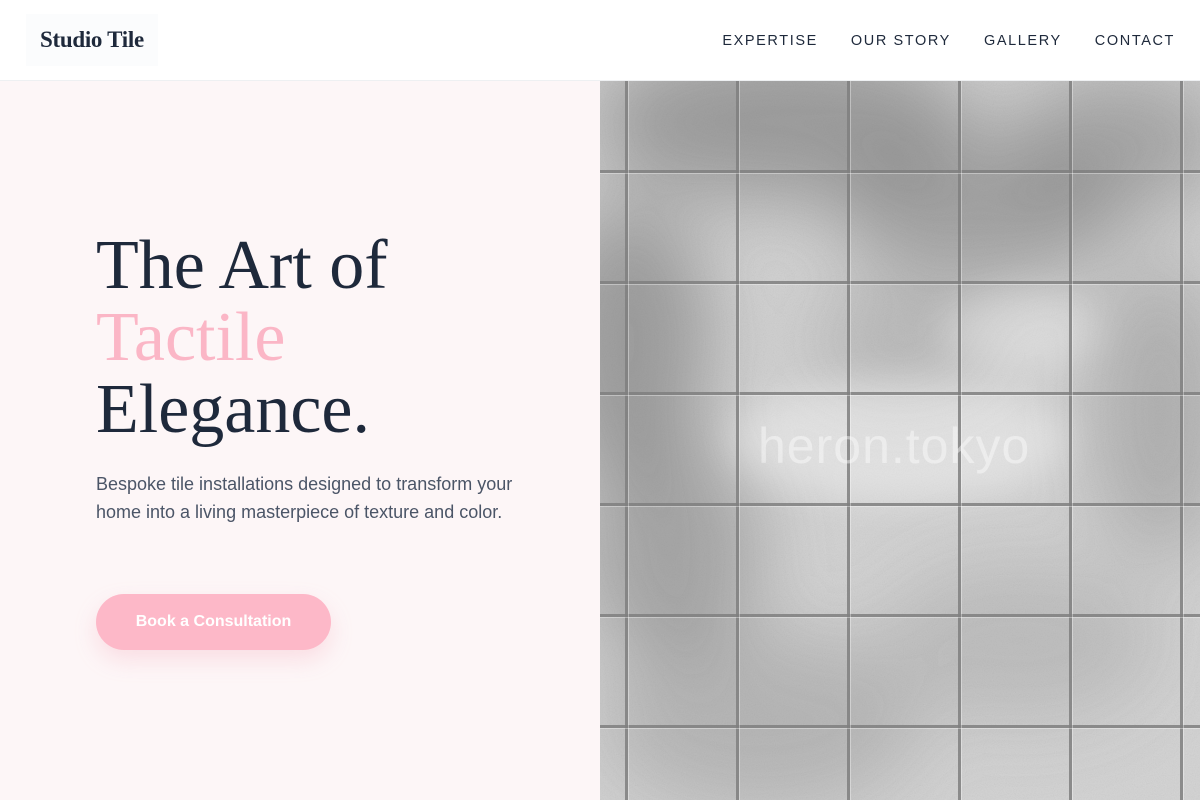  I want to click on hero-headline: The Art of Tactile Elegance., so click(242, 338).